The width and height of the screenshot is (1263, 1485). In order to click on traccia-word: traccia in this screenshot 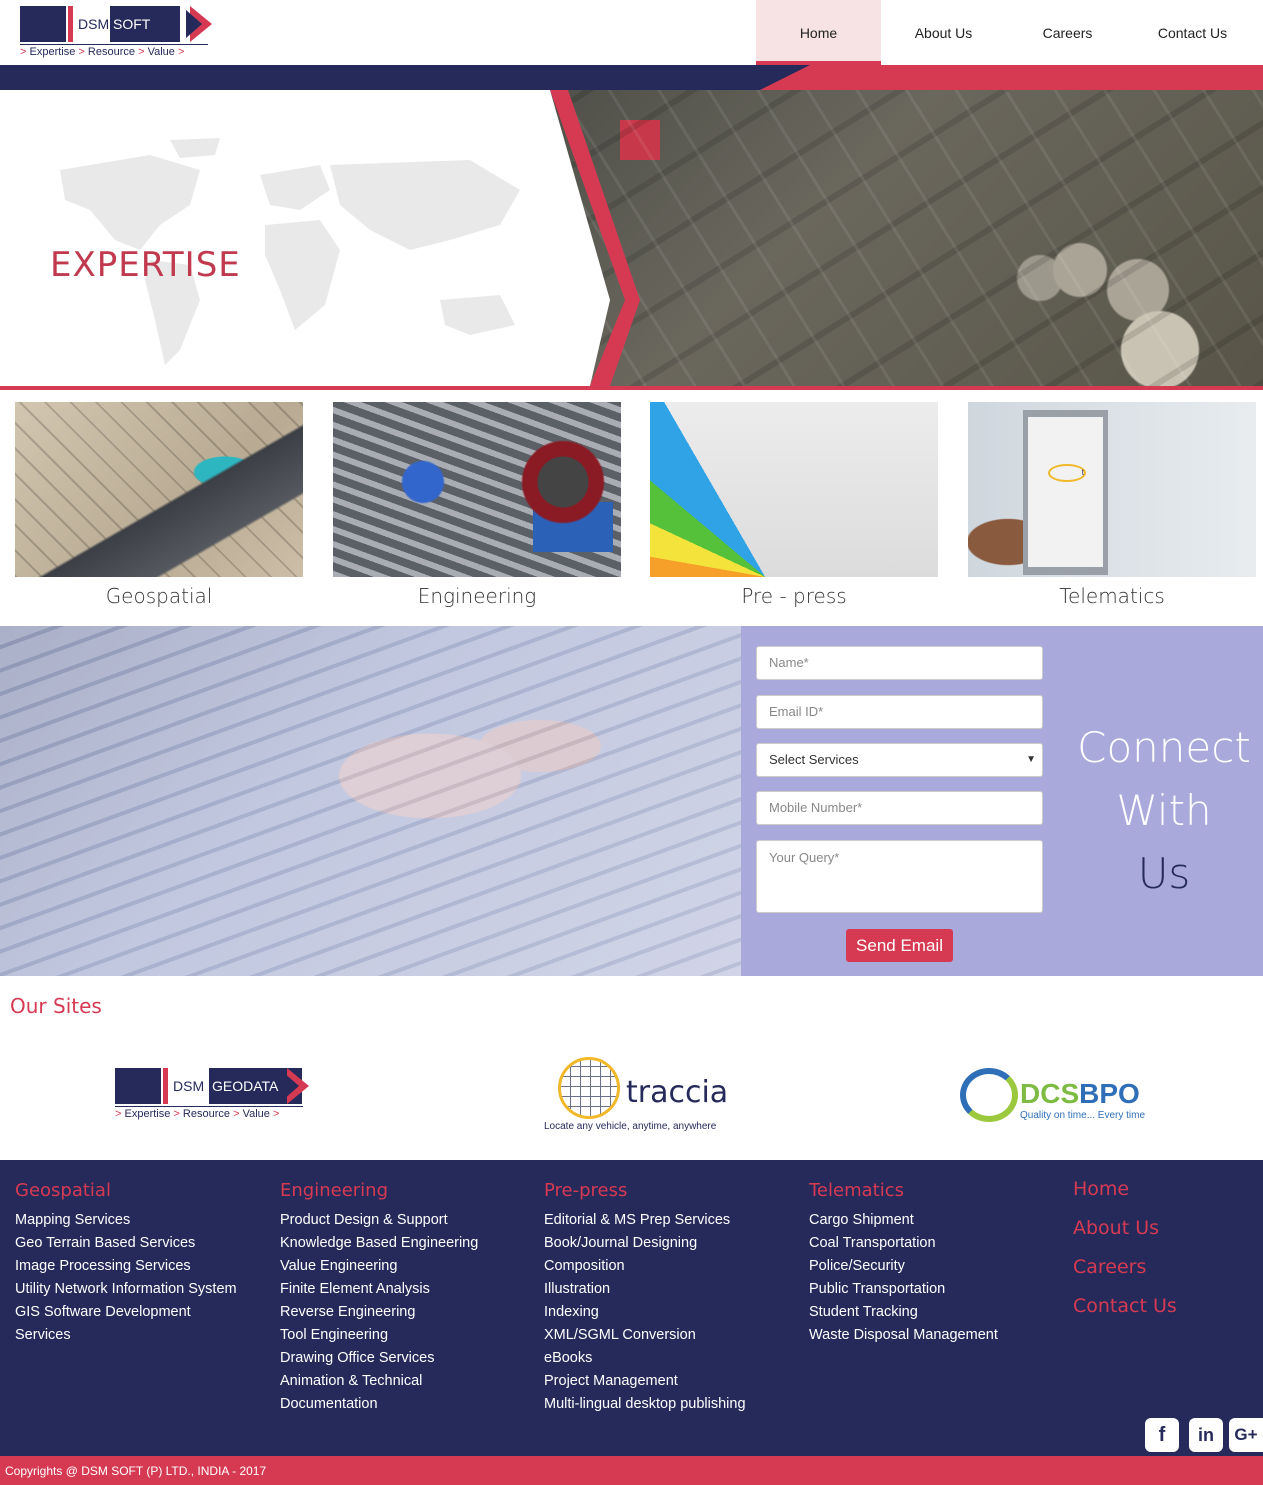, I will do `click(677, 1092)`.